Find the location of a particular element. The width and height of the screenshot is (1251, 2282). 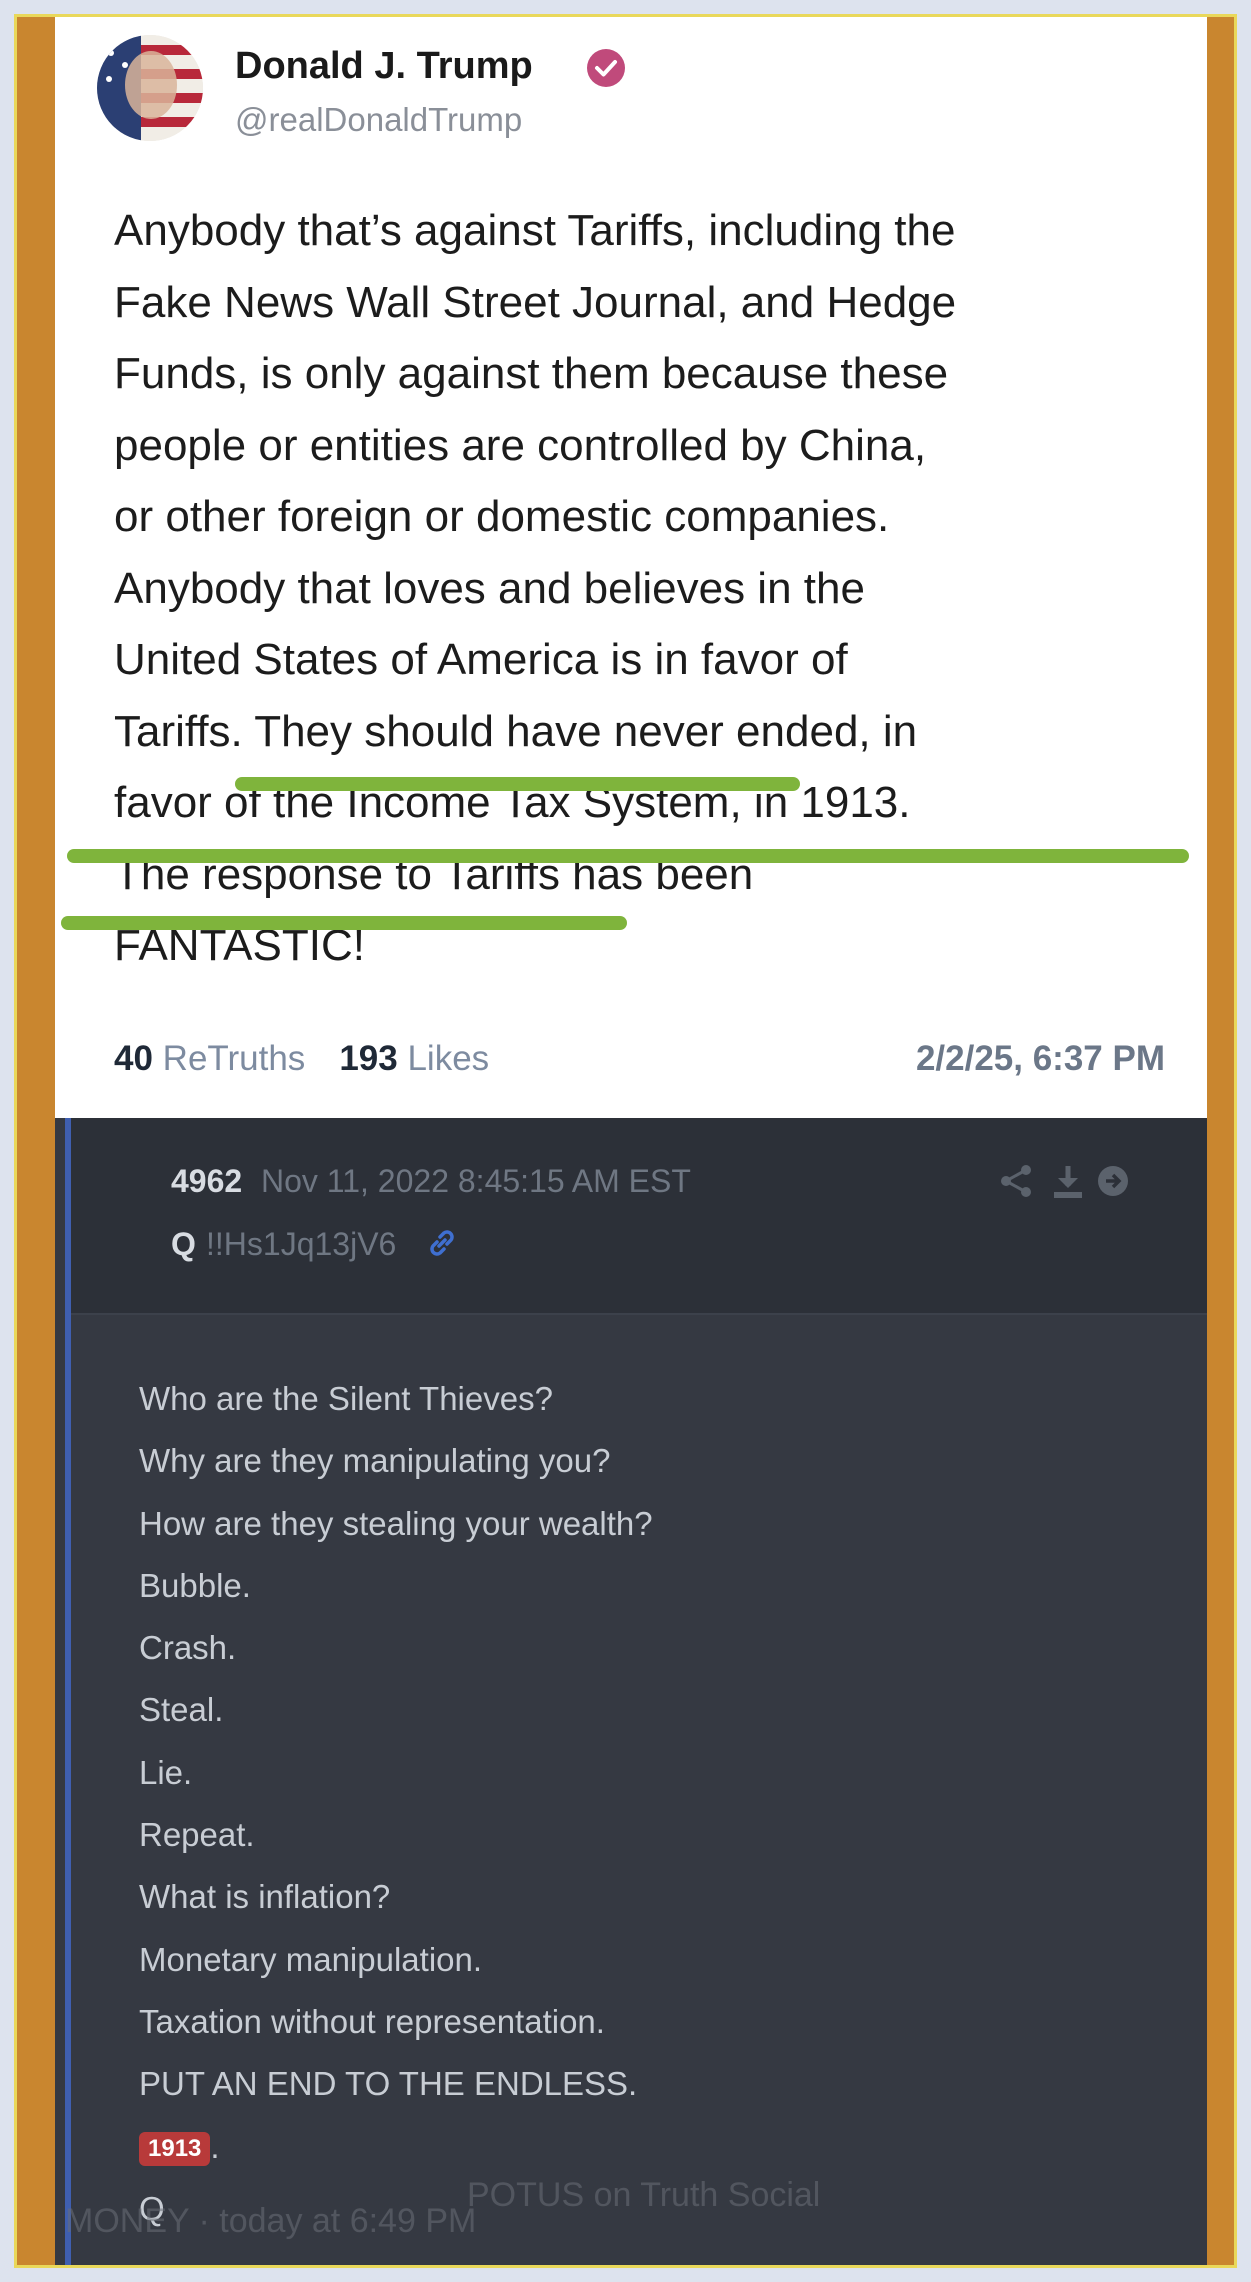

avatar is located at coordinates (150, 88).